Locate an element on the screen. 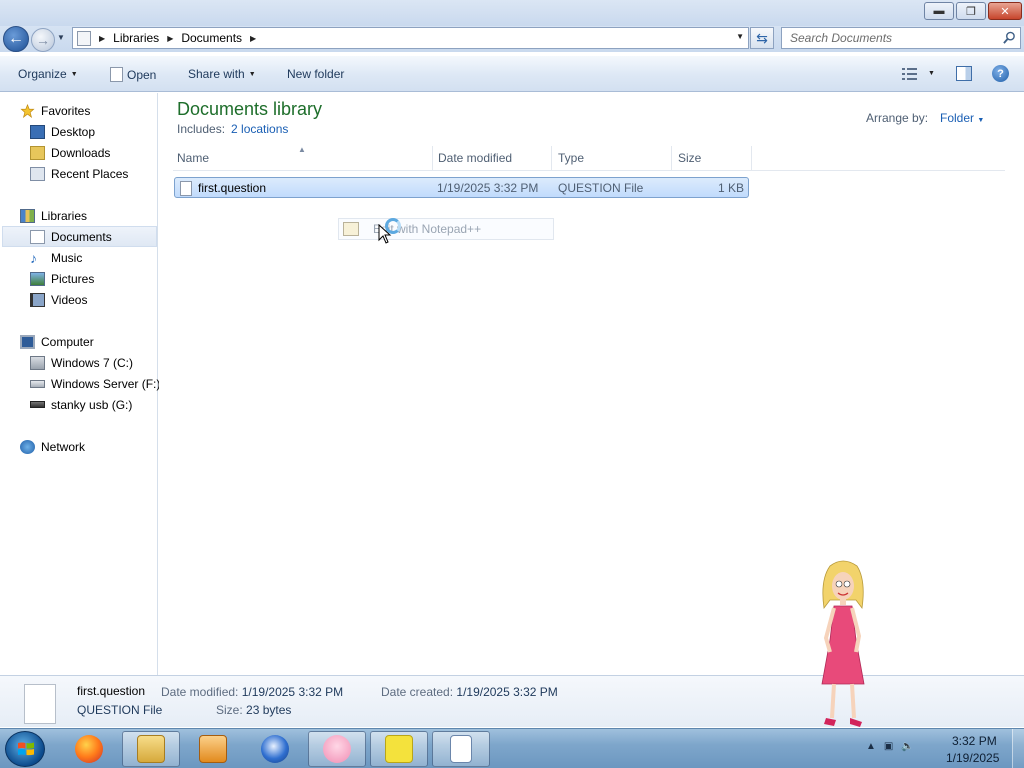 Image resolution: width=1024 pixels, height=768 pixels. mouse-pointer-icon is located at coordinates (385, 234).